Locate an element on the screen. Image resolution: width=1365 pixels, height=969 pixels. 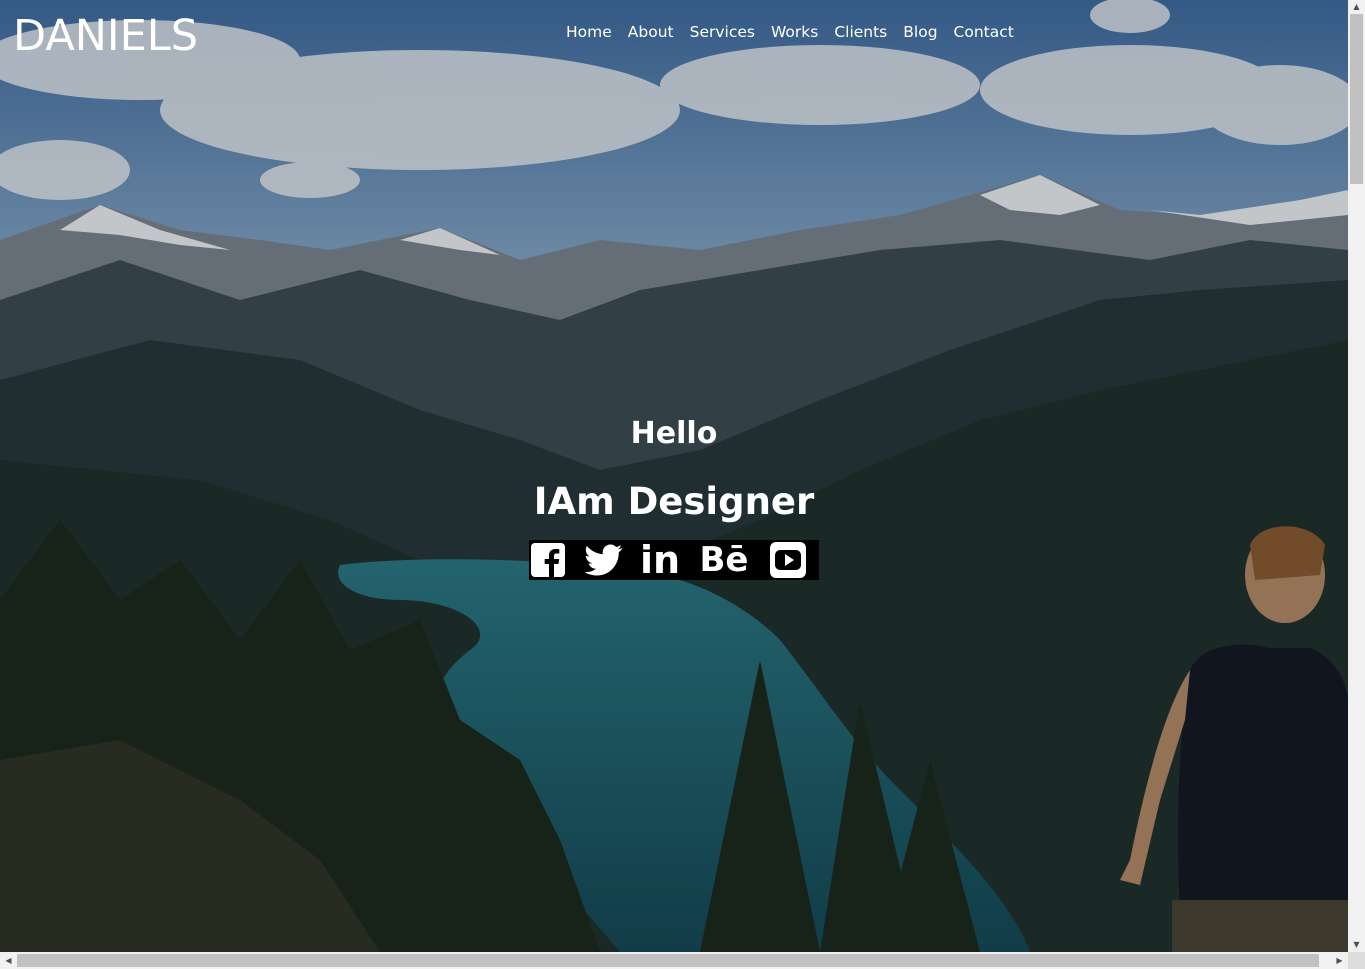
horizontal-scrollbar: ◀ ▶ is located at coordinates (674, 960).